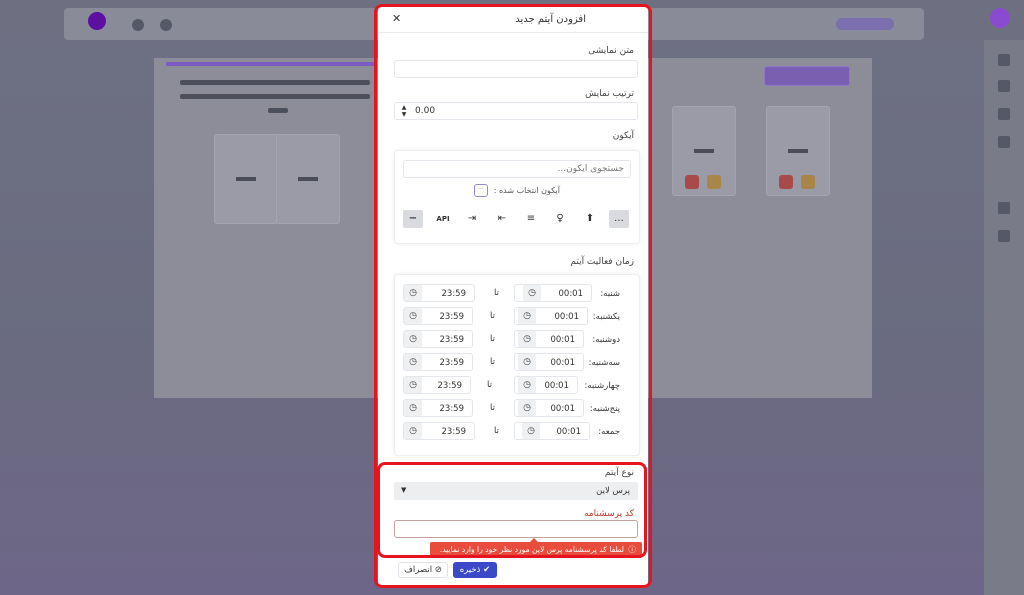 This screenshot has height=595, width=1024. I want to click on cancel-button: ⊘ انصراف, so click(423, 570).